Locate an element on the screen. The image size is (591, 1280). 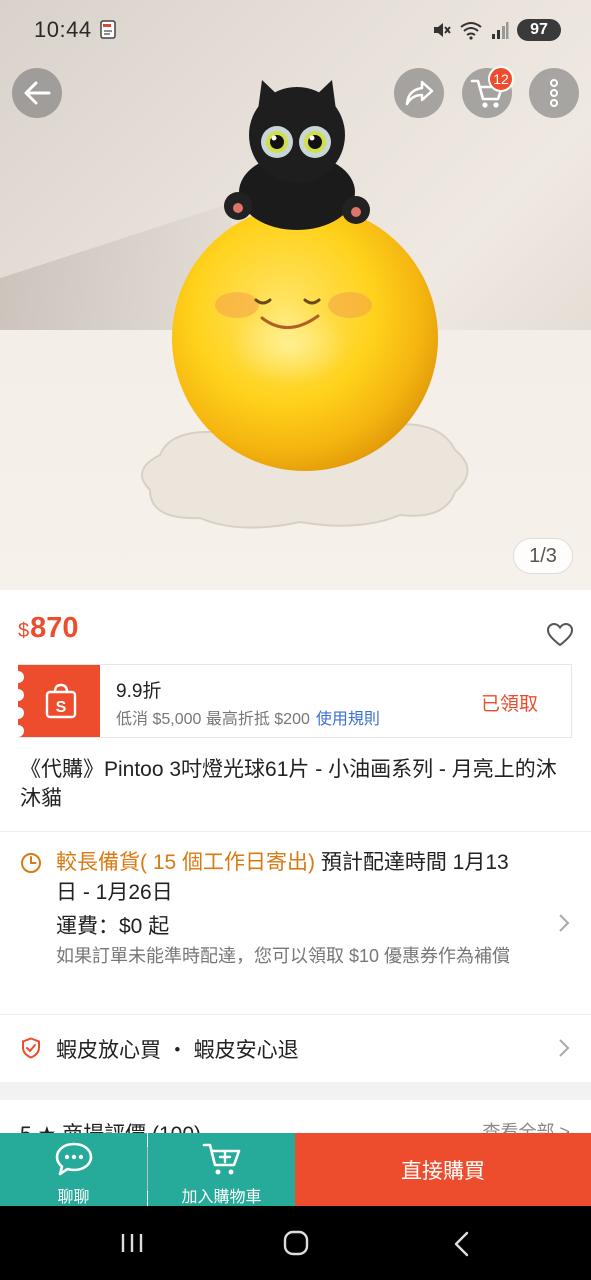
cart-count-badge: 12 is located at coordinates (501, 79).